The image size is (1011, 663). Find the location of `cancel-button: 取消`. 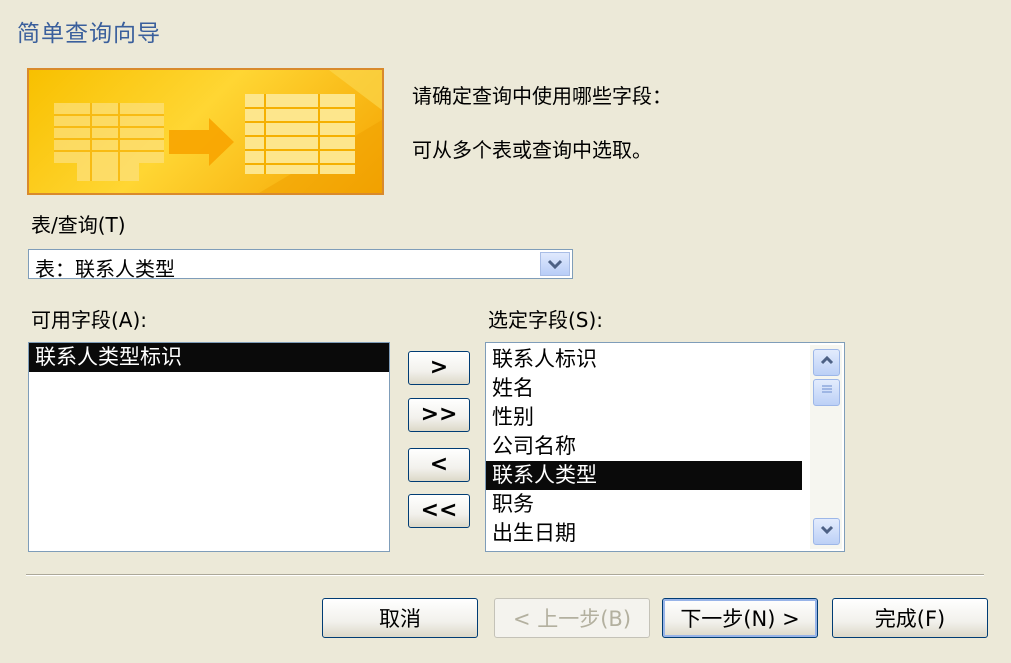

cancel-button: 取消 is located at coordinates (400, 618).